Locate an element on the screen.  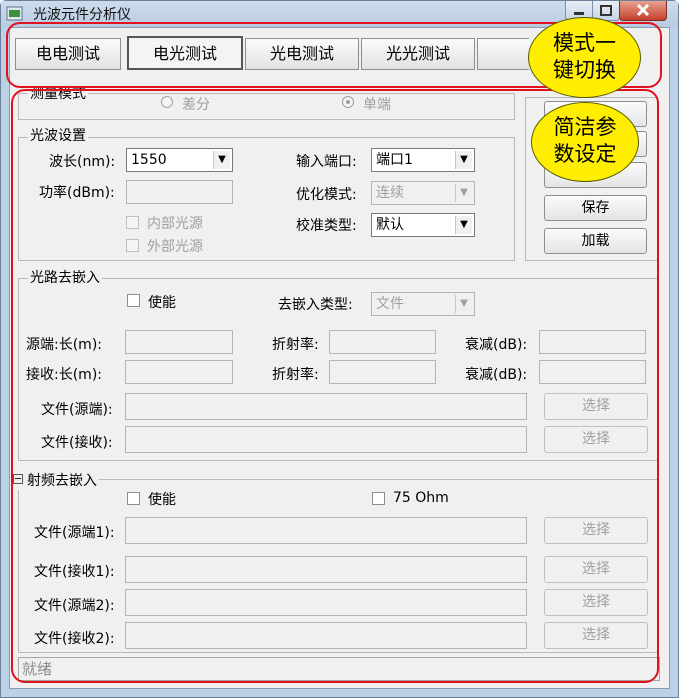
callout-mode-switch: 模式一 键切换 is located at coordinates (584, 57).